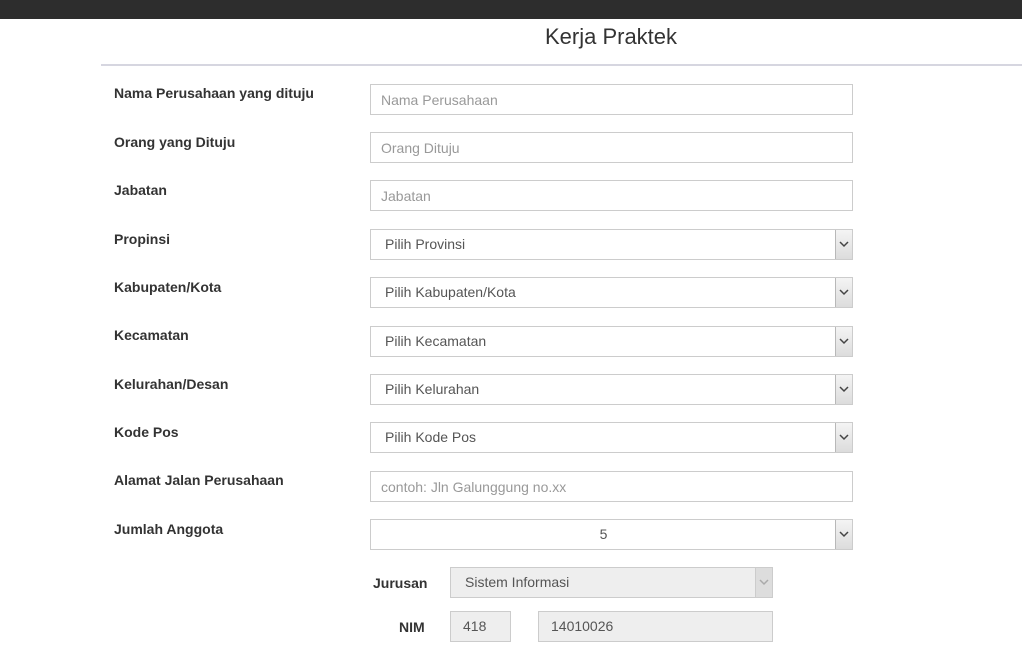 Image resolution: width=1022 pixels, height=651 pixels. What do you see at coordinates (432, 389) in the screenshot?
I see `village-select-value: Pilih Kelurahan` at bounding box center [432, 389].